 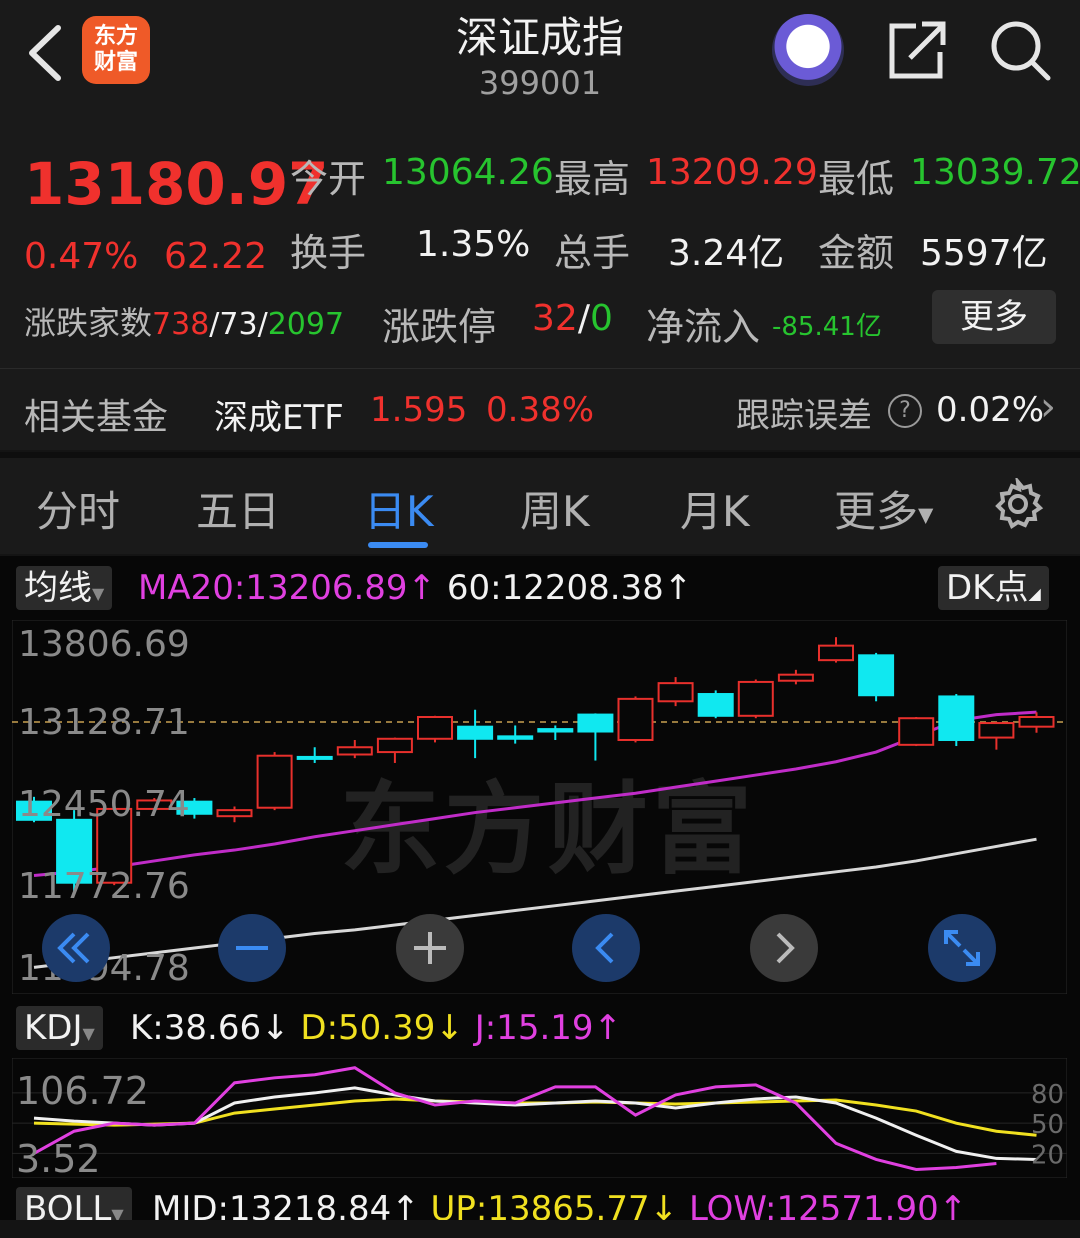 I want to click on minus-icon, so click(x=252, y=948).